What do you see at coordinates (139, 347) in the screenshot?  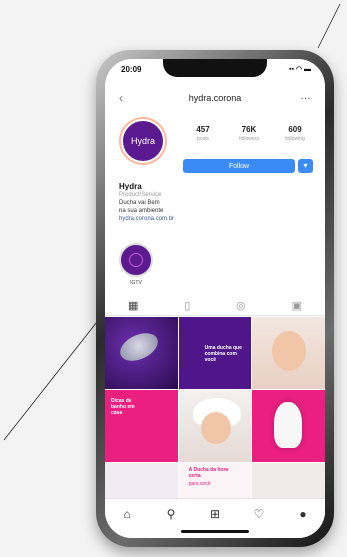 I see `showerhead-image` at bounding box center [139, 347].